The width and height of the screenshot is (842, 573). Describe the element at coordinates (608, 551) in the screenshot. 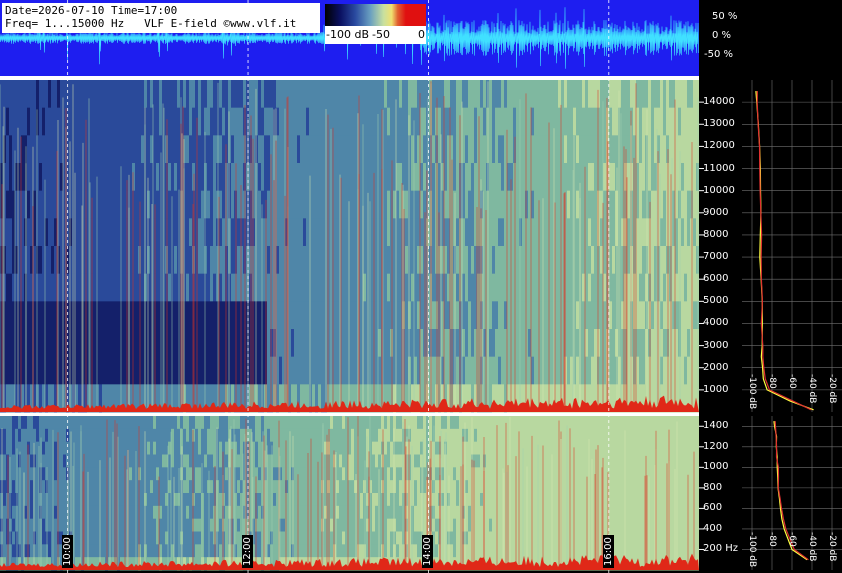

I see `time-label: 16:00` at that location.